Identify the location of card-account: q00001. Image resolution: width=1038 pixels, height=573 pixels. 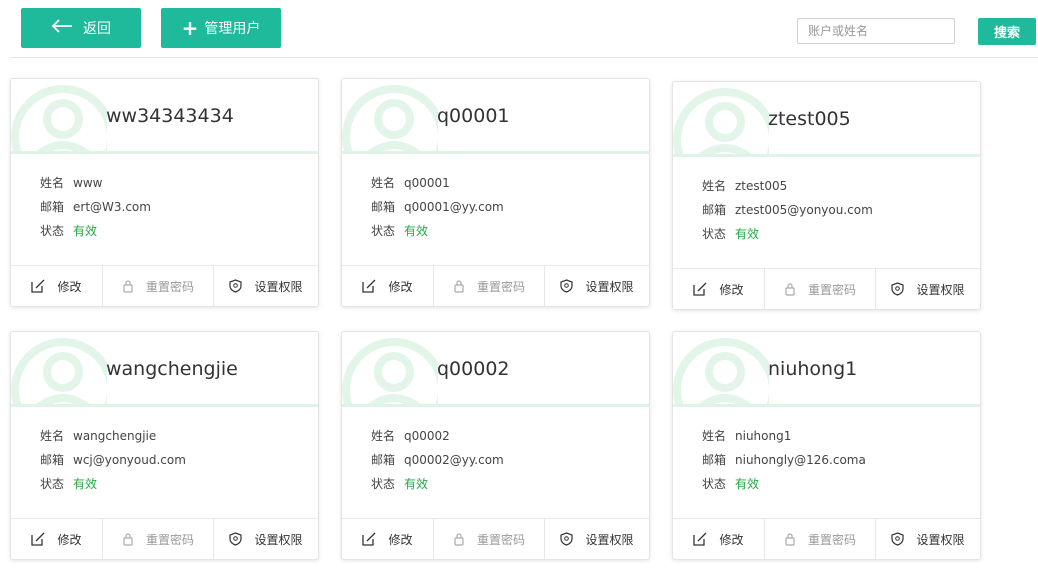
(473, 116).